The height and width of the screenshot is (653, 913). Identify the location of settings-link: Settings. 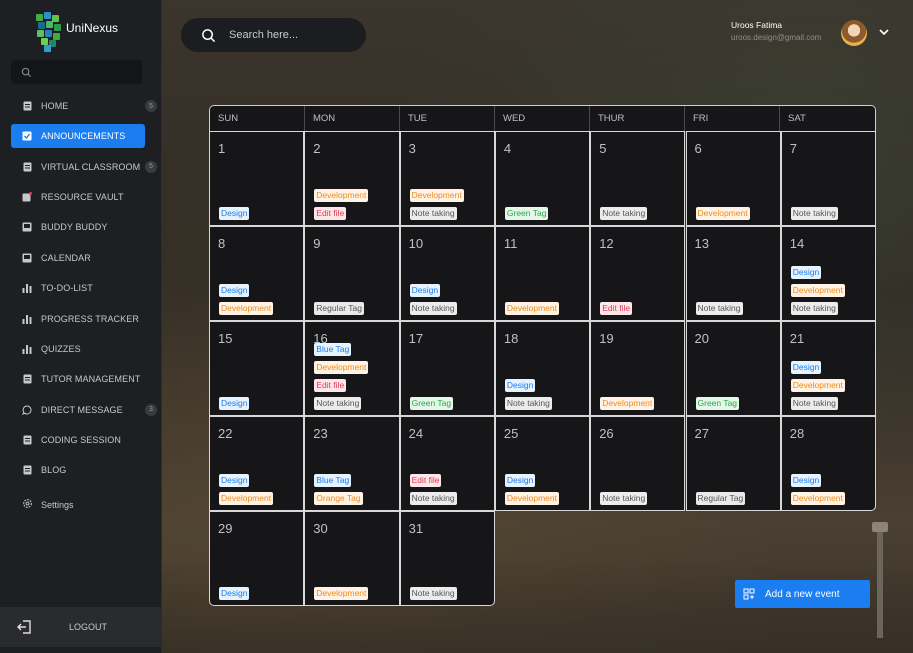
(48, 504).